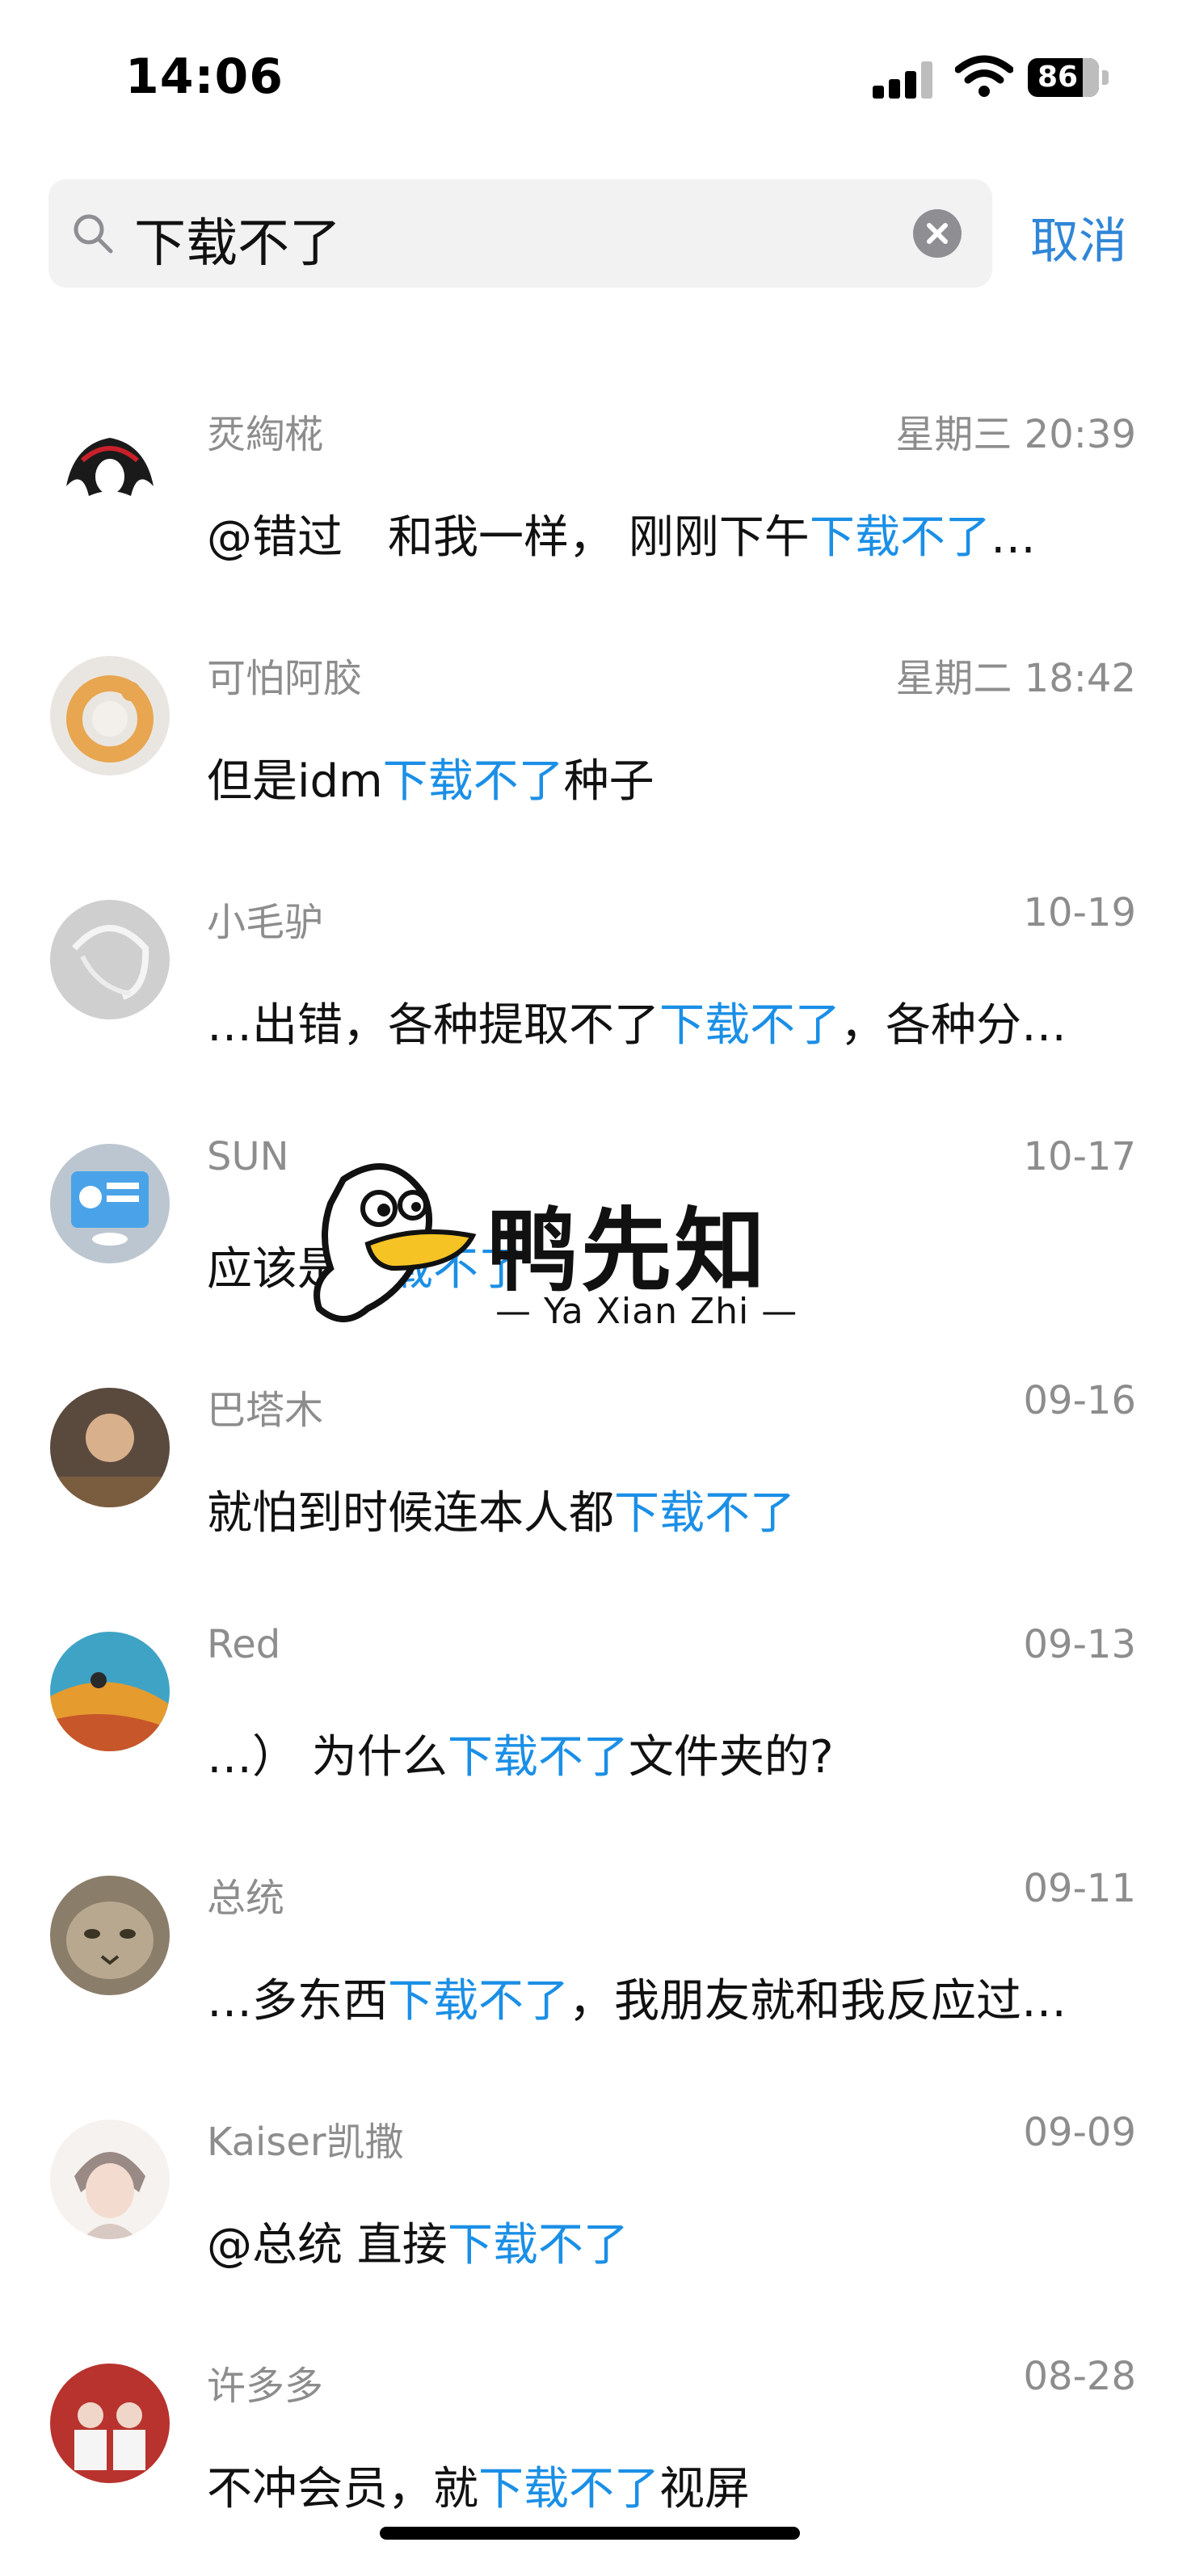 This screenshot has height=2576, width=1191. What do you see at coordinates (1058, 77) in the screenshot?
I see `battery-level: 86` at bounding box center [1058, 77].